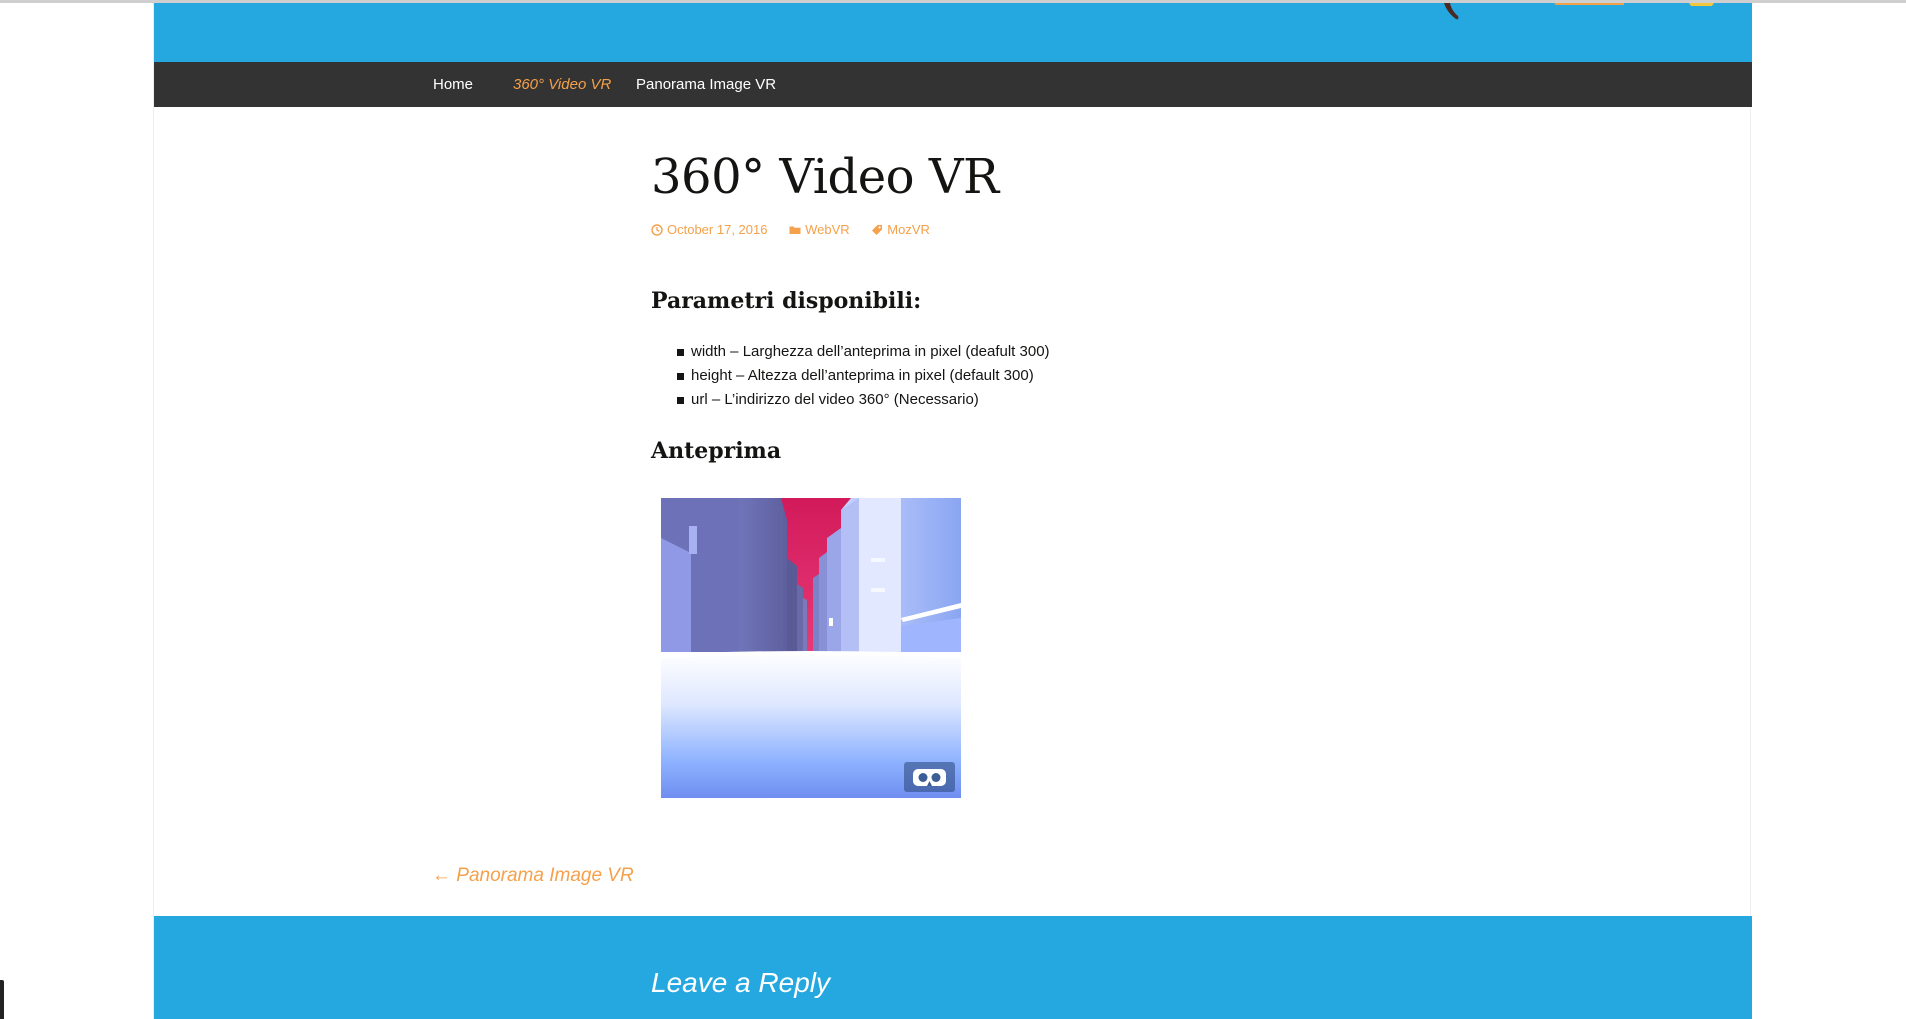  Describe the element at coordinates (795, 230) in the screenshot. I see `folder-icon` at that location.